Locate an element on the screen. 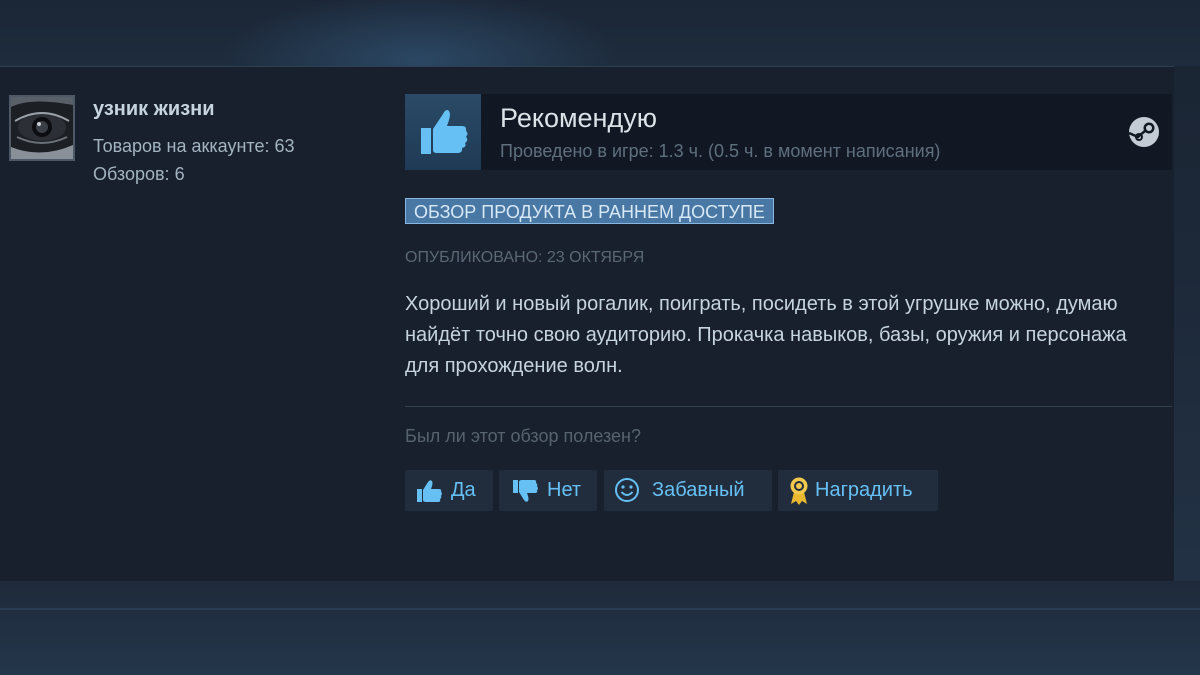 The height and width of the screenshot is (675, 1200). eye-avatar-icon is located at coordinates (42, 128).